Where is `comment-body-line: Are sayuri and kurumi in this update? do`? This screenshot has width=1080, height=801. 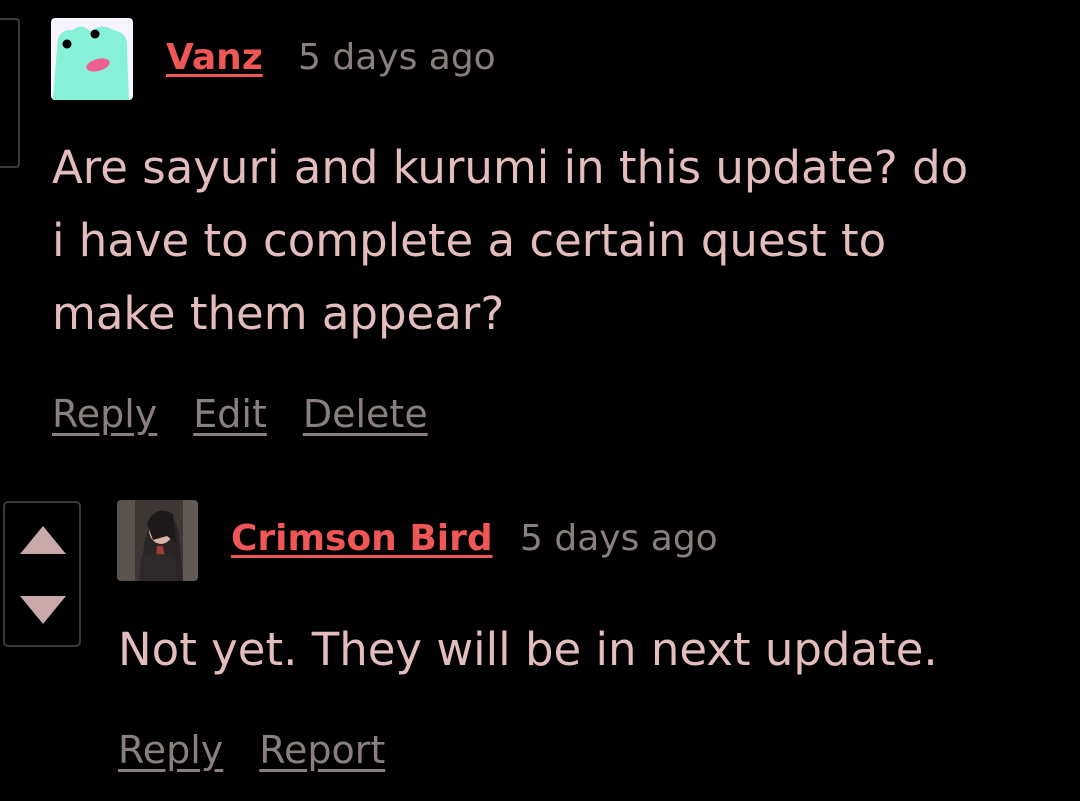
comment-body-line: Are sayuri and kurumi in this update? do is located at coordinates (510, 167).